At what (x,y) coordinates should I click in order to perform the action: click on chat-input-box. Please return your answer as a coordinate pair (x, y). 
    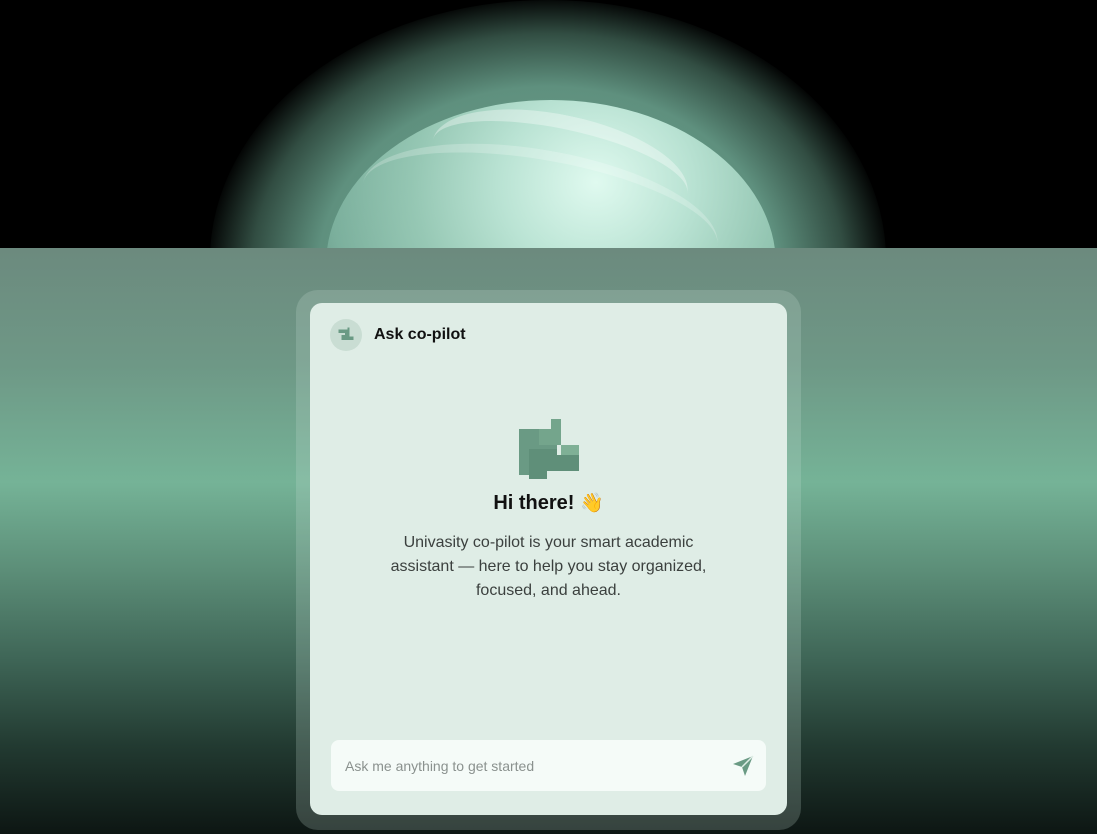
    Looking at the image, I should click on (548, 765).